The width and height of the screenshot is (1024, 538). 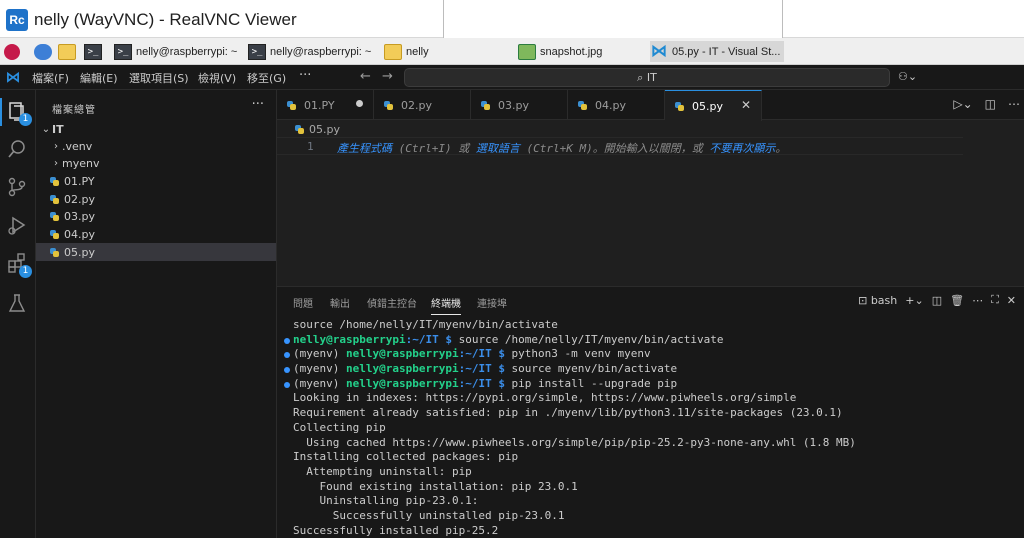 What do you see at coordinates (156, 199) in the screenshot?
I see `tree-file-02: 02.py` at bounding box center [156, 199].